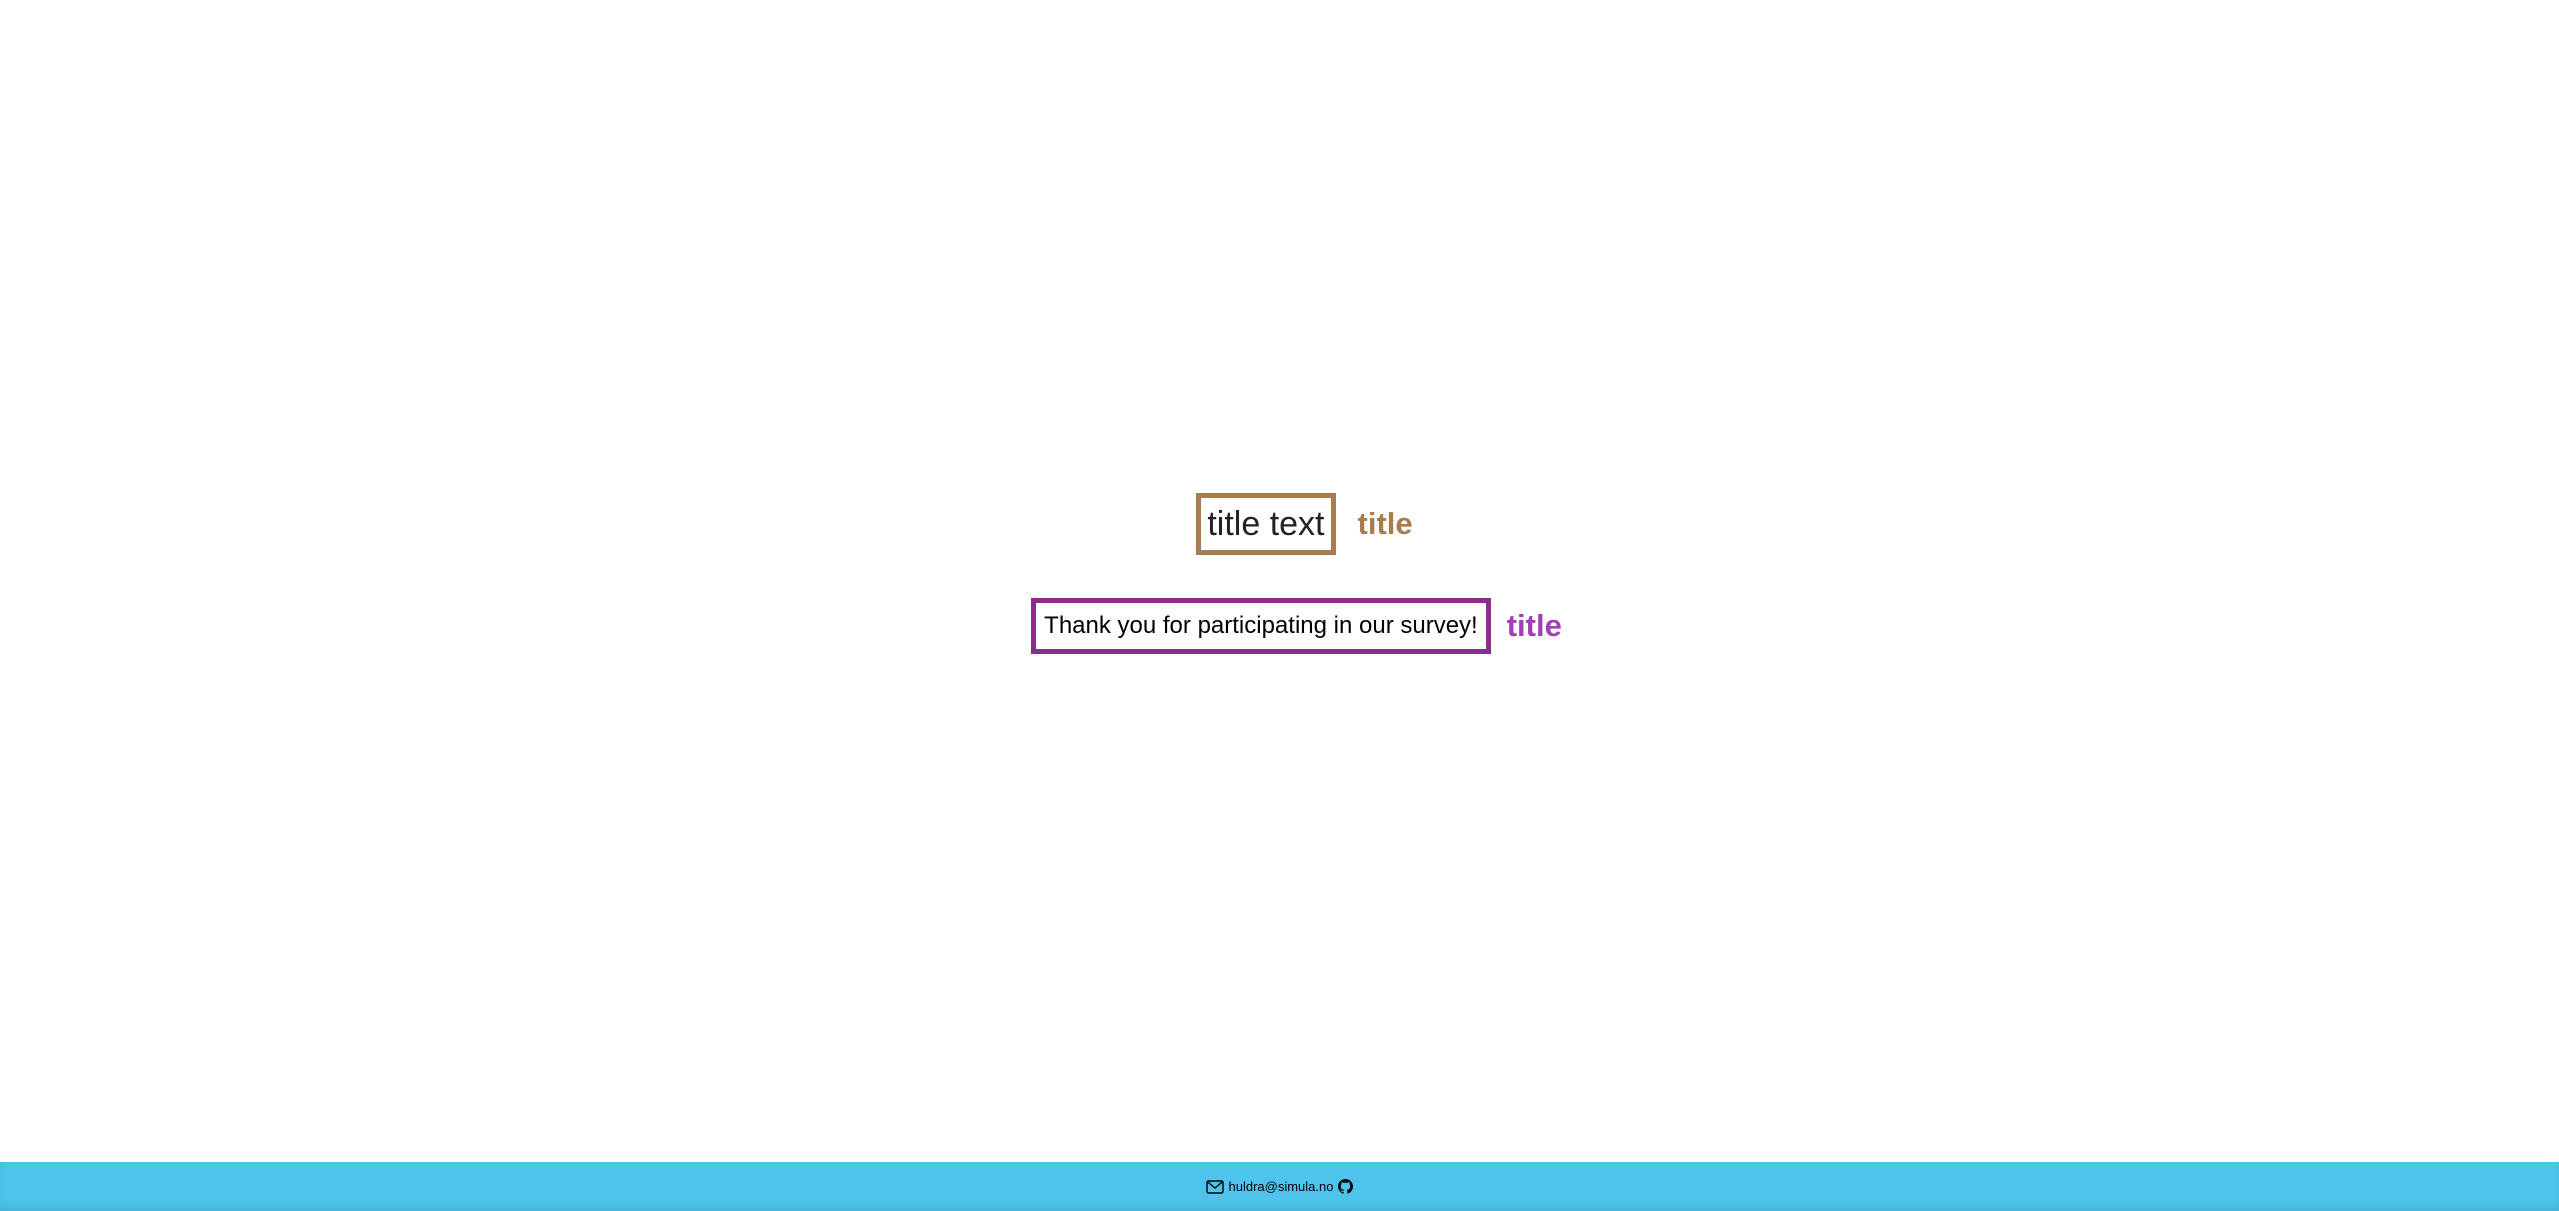 This screenshot has width=2559, height=1211. I want to click on mail-icon, so click(1214, 1186).